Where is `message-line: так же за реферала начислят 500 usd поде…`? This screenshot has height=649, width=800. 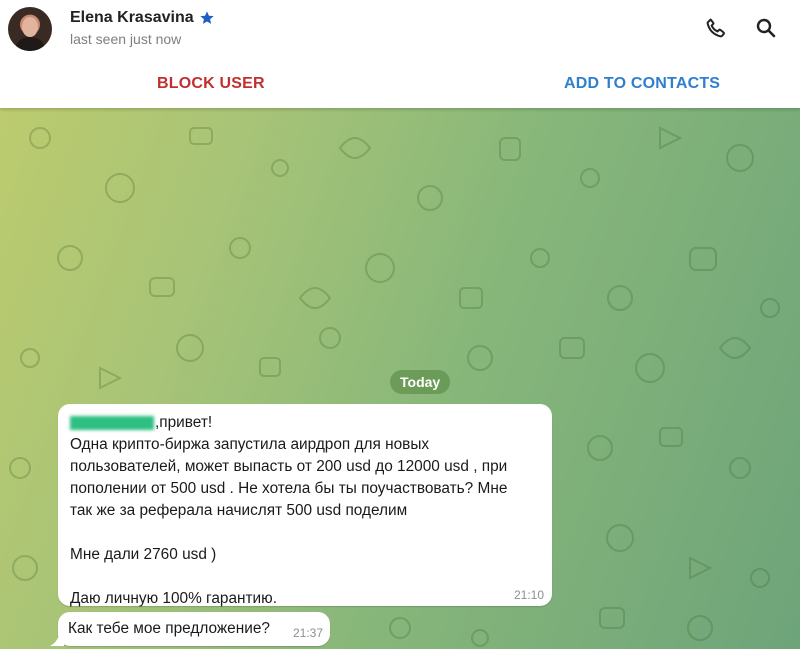
message-line: так же за реферала начислят 500 usd поде… is located at coordinates (239, 510).